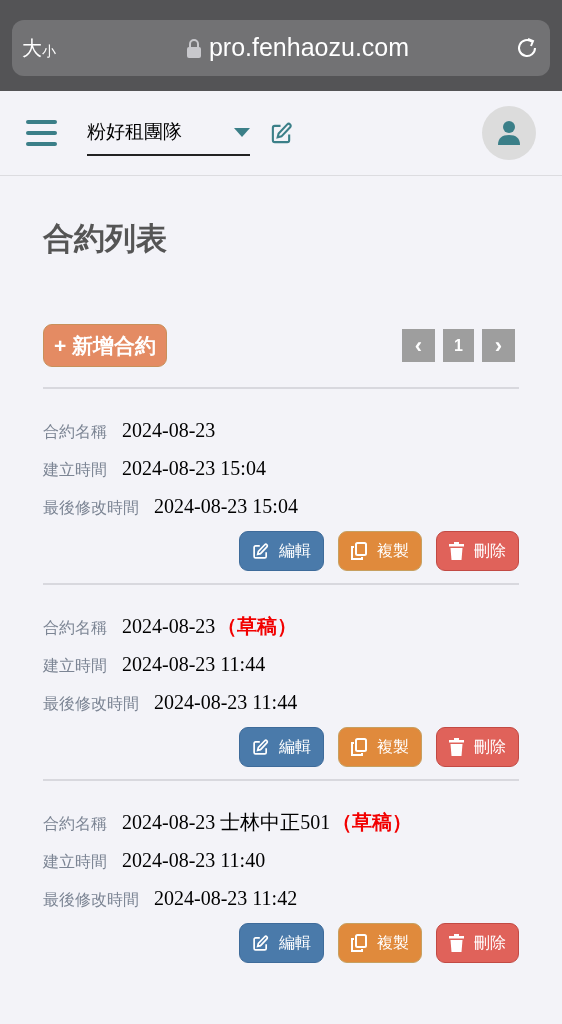  I want to click on user-icon, so click(509, 133).